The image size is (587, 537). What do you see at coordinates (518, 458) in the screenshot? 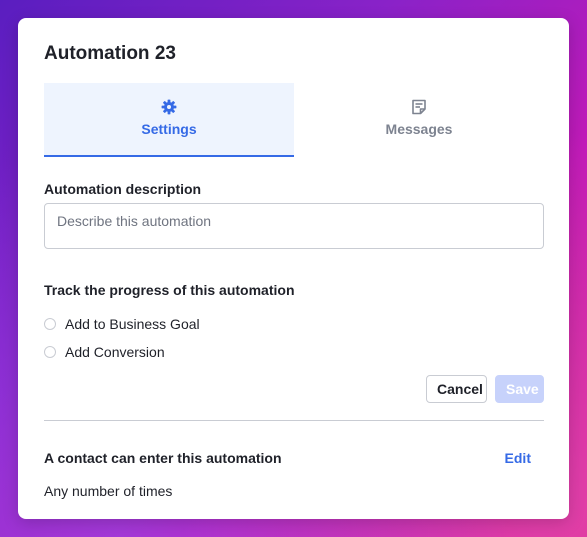
I see `edit-link: Edit` at bounding box center [518, 458].